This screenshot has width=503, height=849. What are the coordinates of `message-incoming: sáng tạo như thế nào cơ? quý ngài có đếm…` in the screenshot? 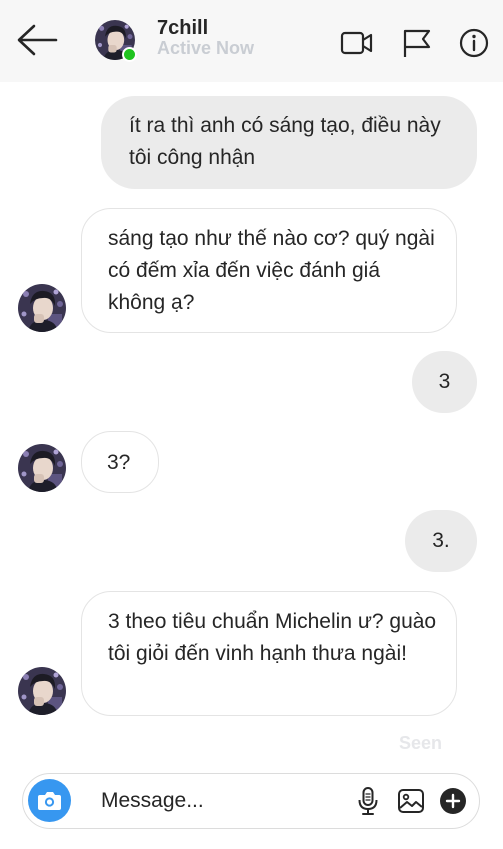 It's located at (269, 270).